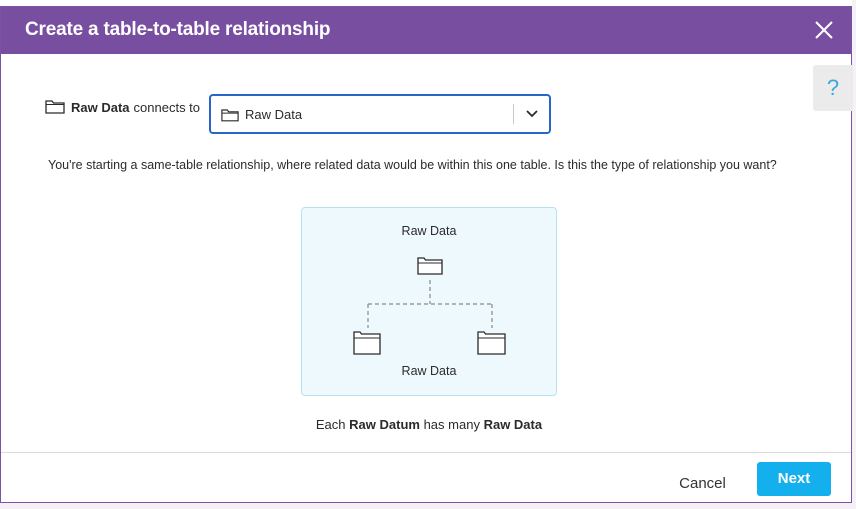 This screenshot has height=509, width=856. What do you see at coordinates (384, 424) in the screenshot?
I see `summary-singular: Raw Datum` at bounding box center [384, 424].